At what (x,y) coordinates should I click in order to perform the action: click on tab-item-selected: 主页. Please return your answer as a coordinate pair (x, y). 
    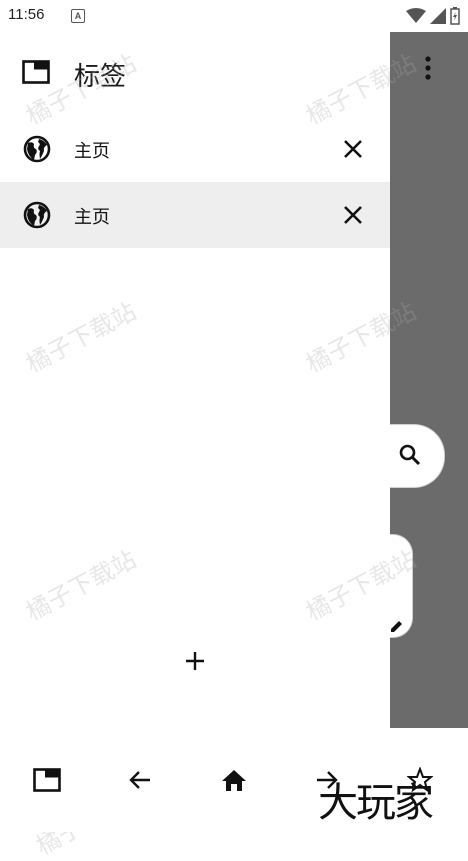
    Looking at the image, I should click on (195, 215).